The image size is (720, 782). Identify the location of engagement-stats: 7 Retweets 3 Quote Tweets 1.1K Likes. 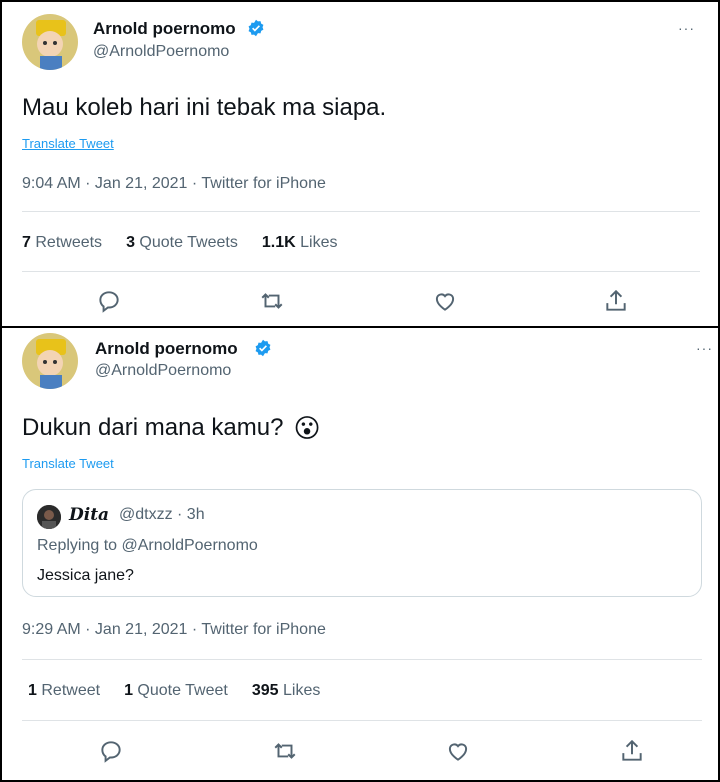
(179, 243).